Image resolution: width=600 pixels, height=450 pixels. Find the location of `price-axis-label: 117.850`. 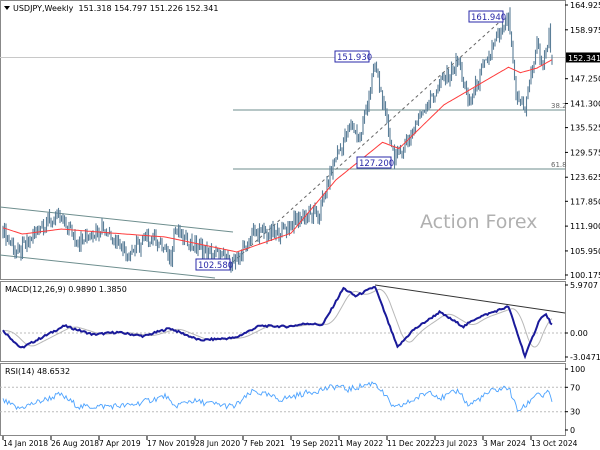

price-axis-label: 117.850 is located at coordinates (585, 201).